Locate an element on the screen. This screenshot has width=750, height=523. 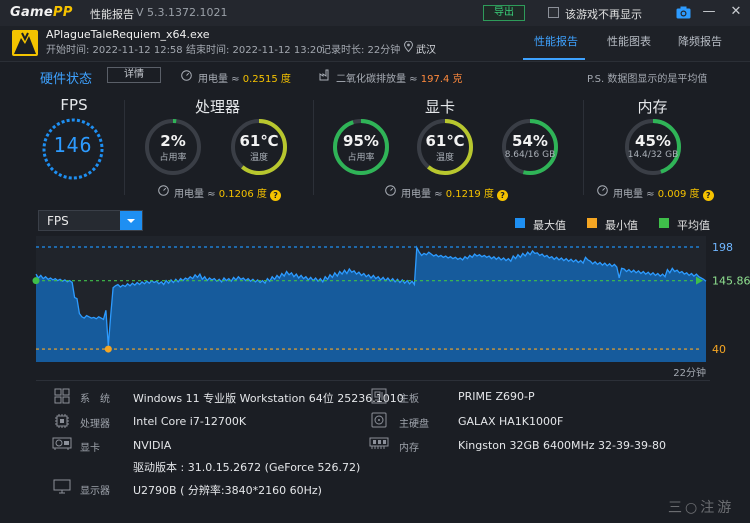
monitor-value: U2790B ( 分辨率:3840*2160 60Hz) is located at coordinates (227, 490).